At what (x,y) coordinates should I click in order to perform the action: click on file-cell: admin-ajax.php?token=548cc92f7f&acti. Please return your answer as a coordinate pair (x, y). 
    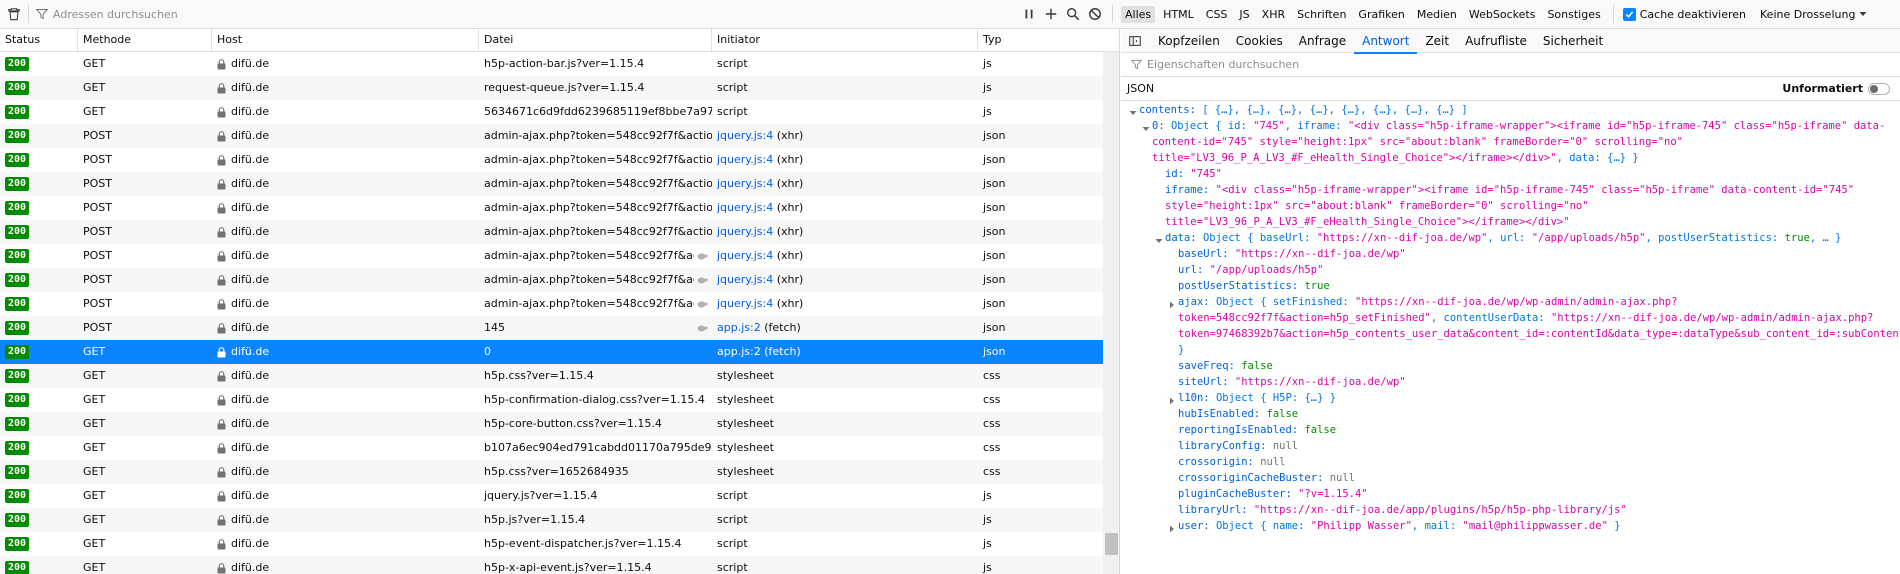
    Looking at the image, I should click on (595, 256).